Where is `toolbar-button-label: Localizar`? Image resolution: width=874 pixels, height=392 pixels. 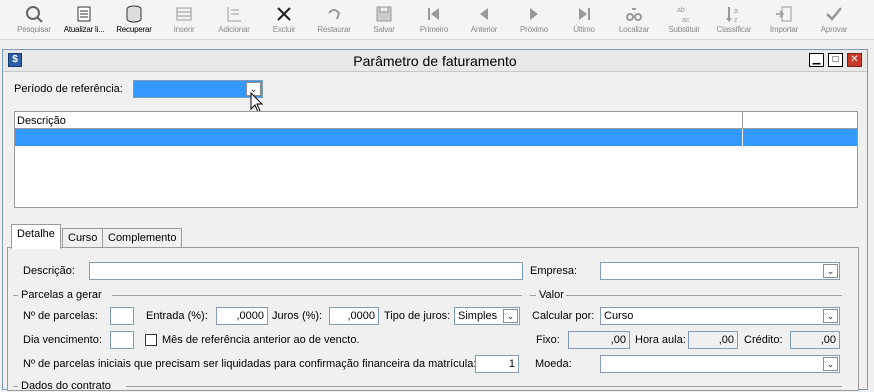
toolbar-button-label: Localizar is located at coordinates (634, 29).